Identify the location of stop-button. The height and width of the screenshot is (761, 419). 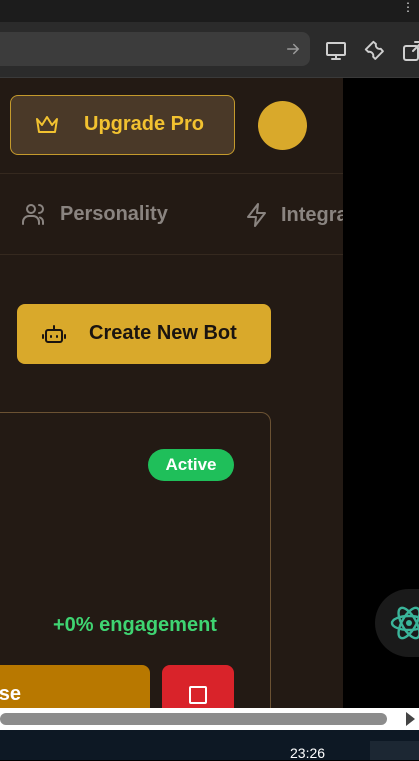
(198, 686).